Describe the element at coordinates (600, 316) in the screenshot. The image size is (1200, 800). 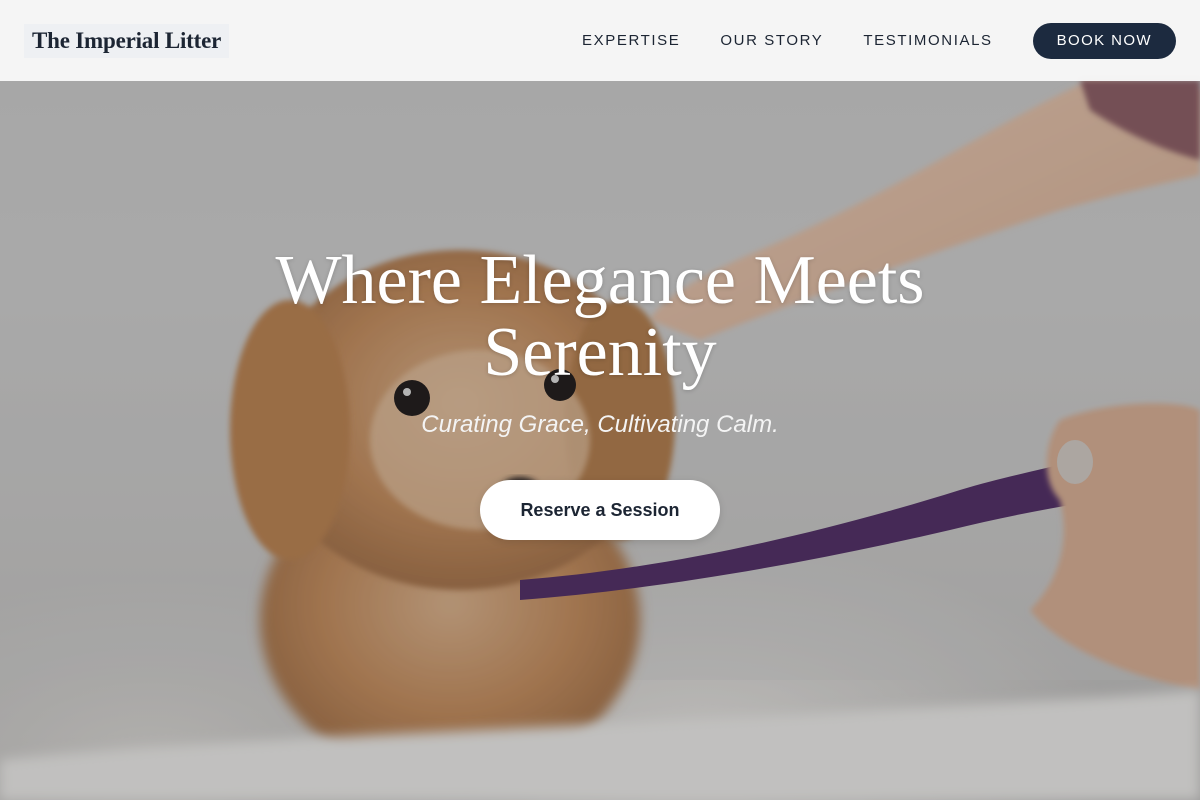
I see `hero-title: Where Elegance Meets Serenity` at that location.